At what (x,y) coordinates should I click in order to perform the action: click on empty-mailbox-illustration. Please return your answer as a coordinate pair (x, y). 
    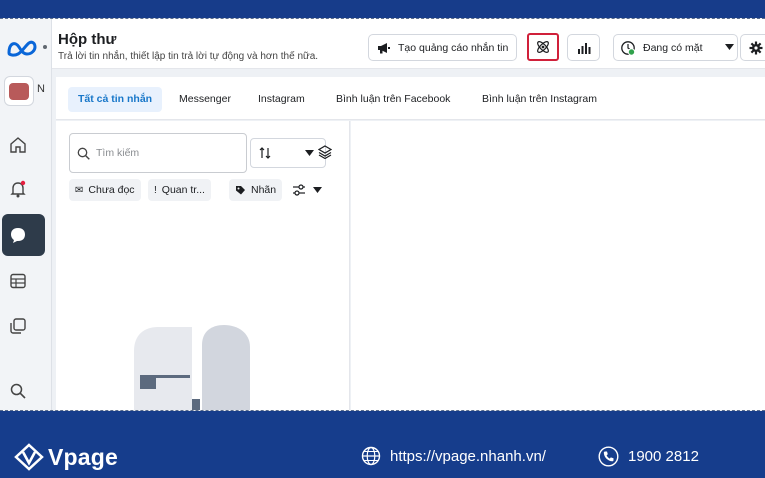
    Looking at the image, I should click on (192, 367).